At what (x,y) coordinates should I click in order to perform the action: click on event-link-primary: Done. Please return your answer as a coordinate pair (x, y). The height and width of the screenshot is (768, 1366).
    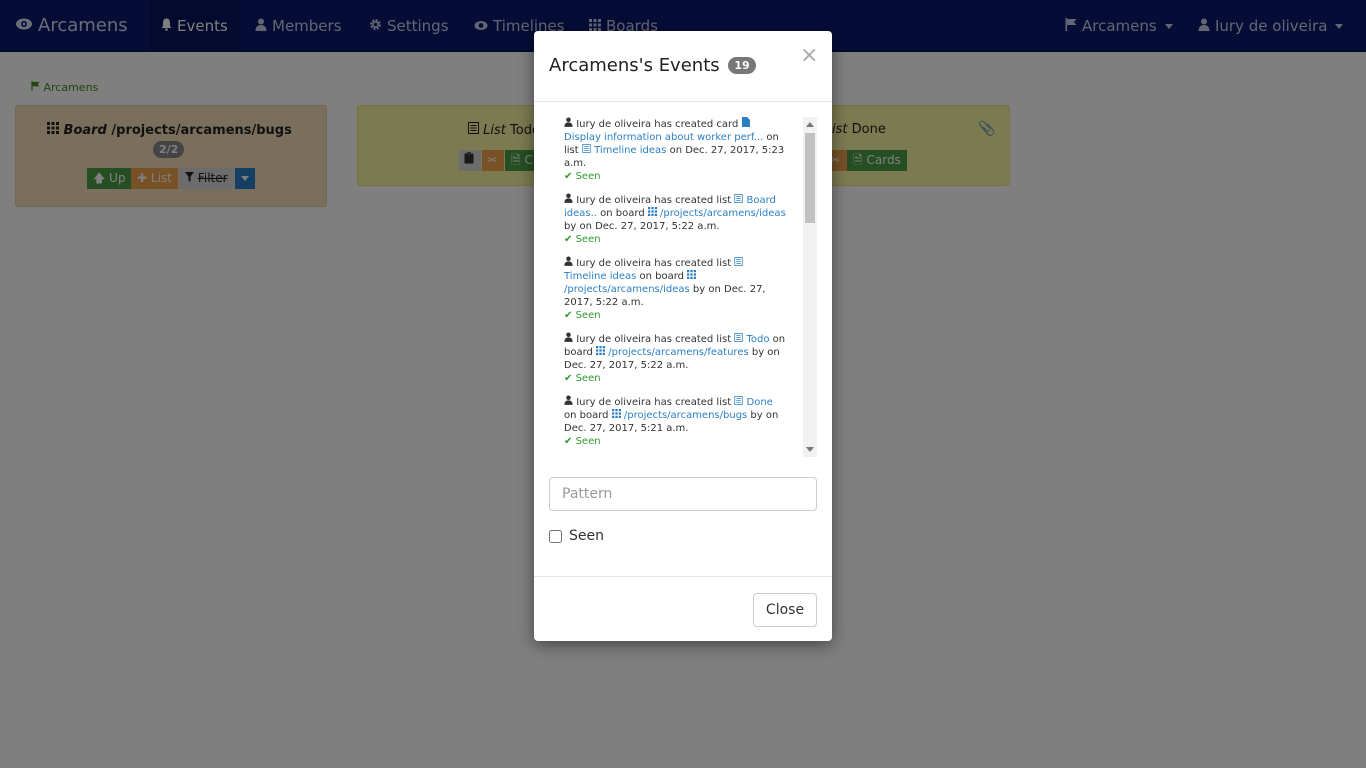
    Looking at the image, I should click on (753, 402).